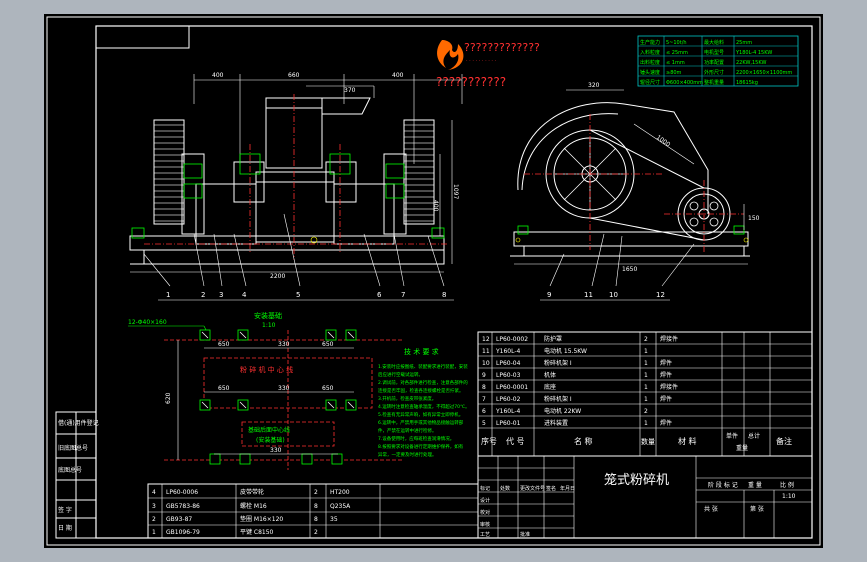  What do you see at coordinates (485, 488) in the screenshot?
I see `title-sign-1: 标记` at bounding box center [485, 488].